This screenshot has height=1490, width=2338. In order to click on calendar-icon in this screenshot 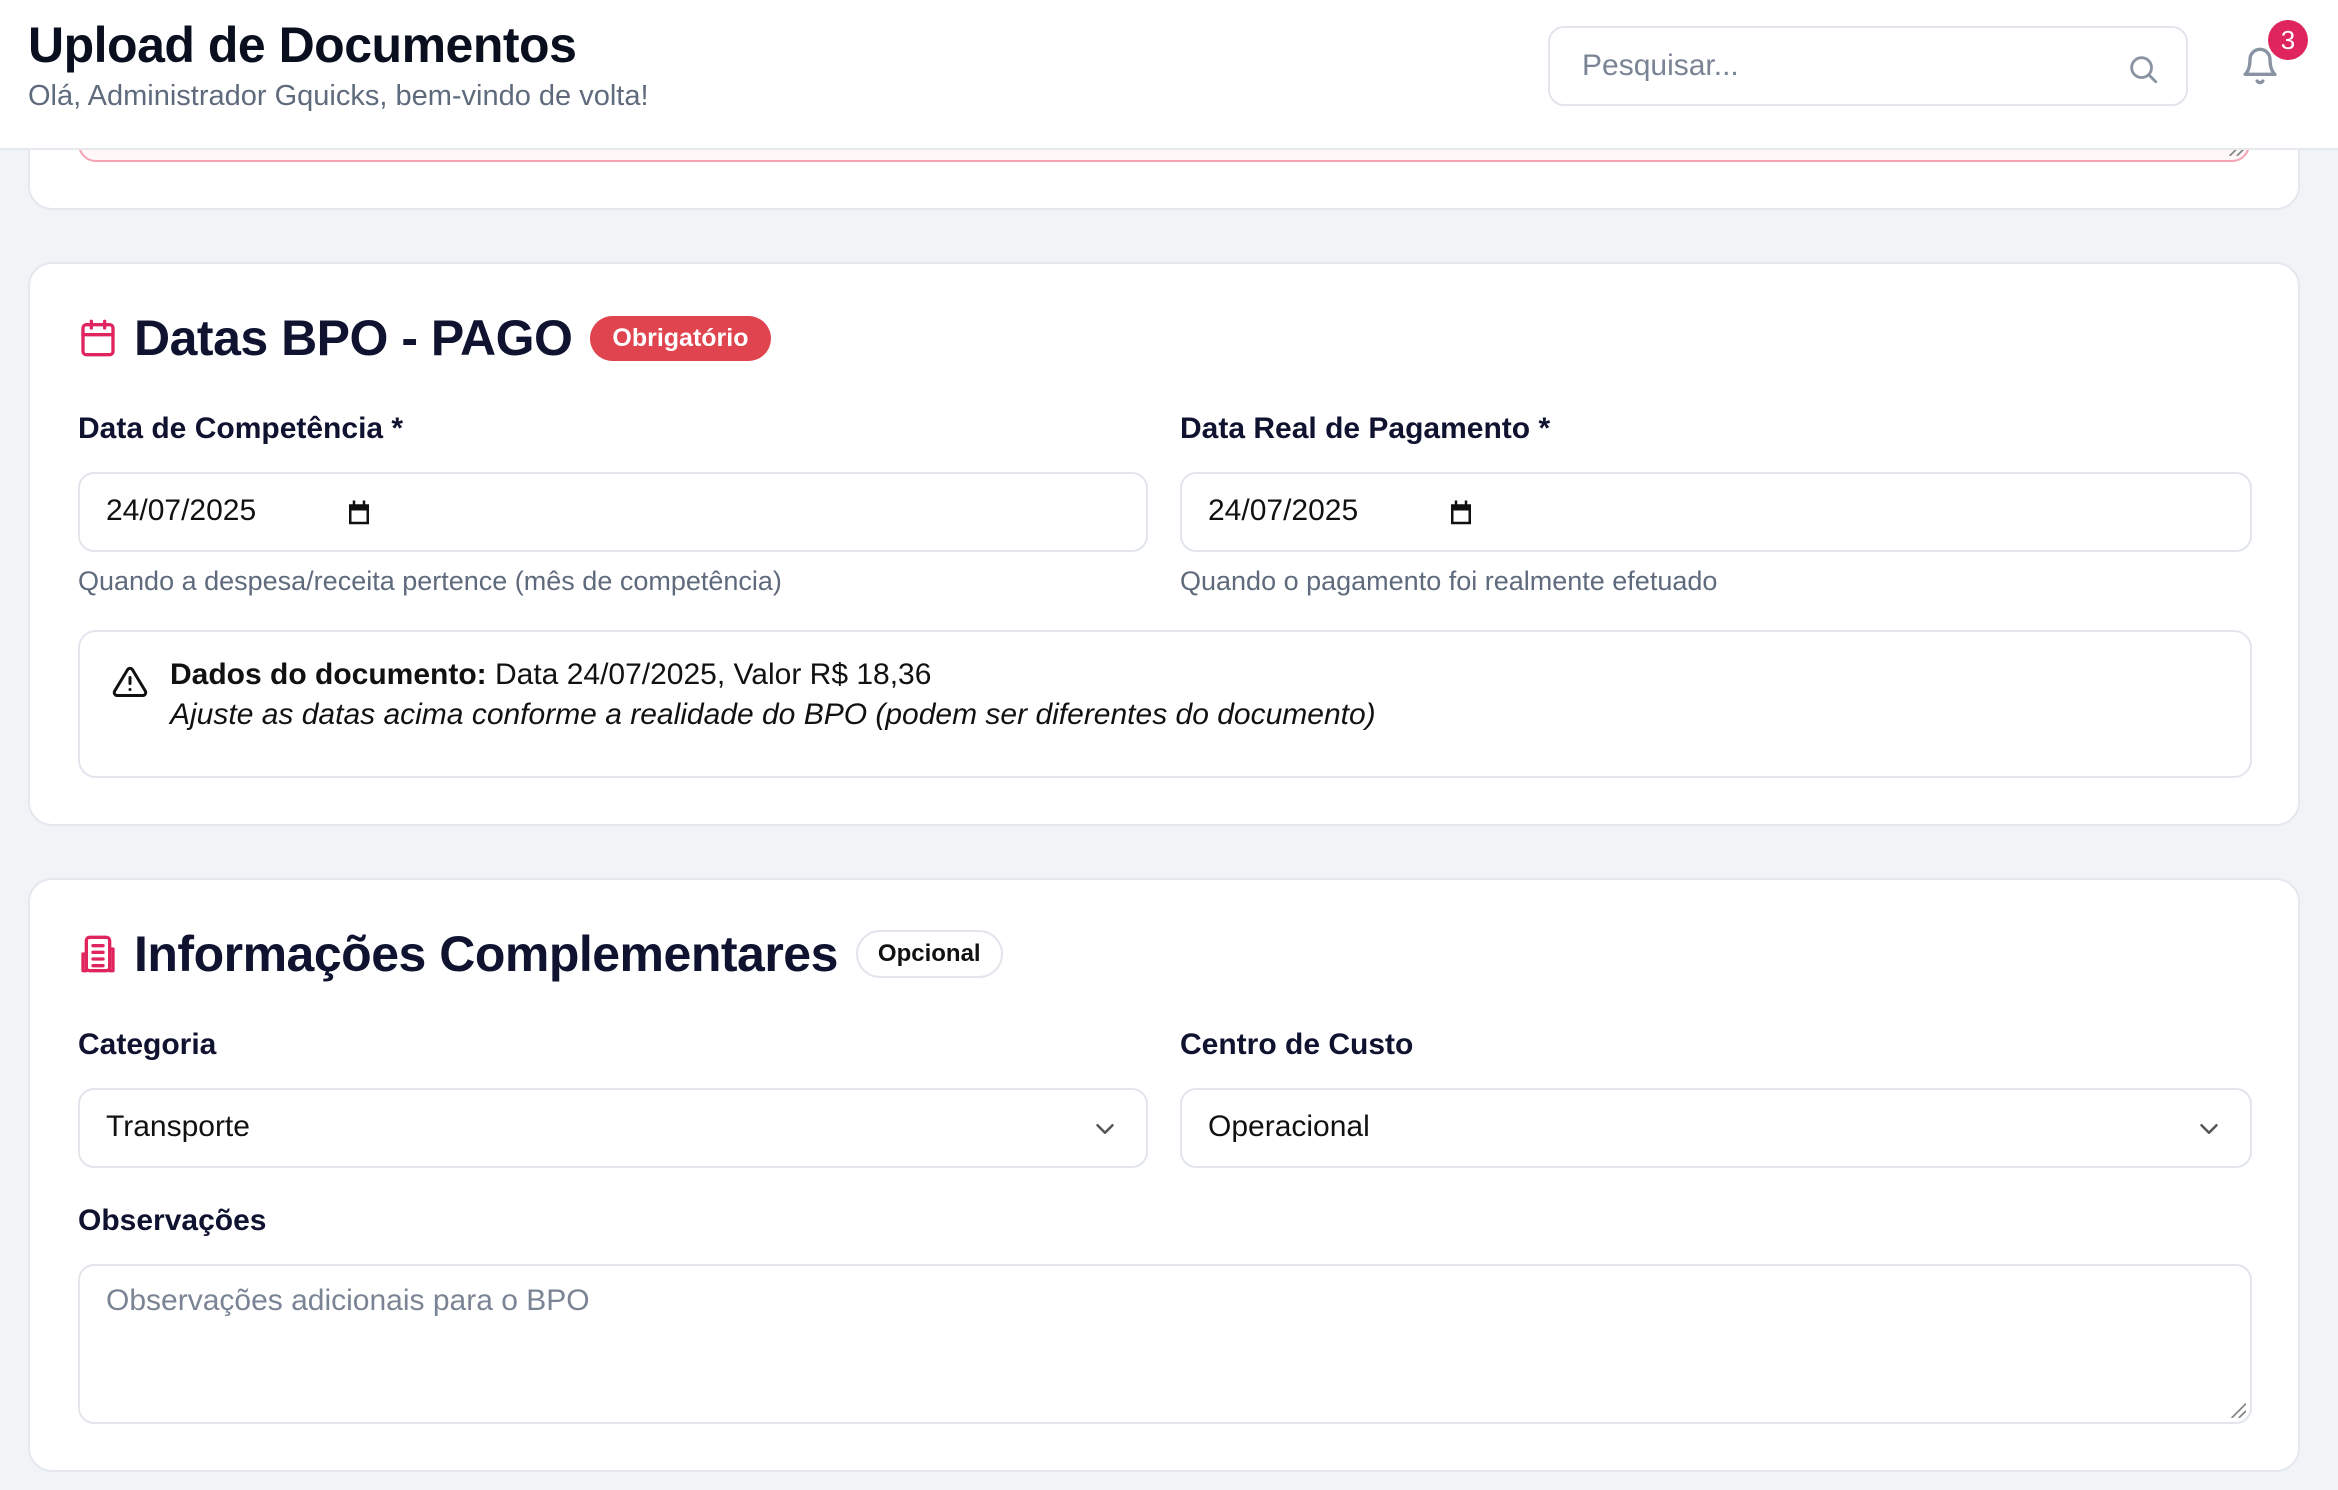, I will do `click(98, 338)`.